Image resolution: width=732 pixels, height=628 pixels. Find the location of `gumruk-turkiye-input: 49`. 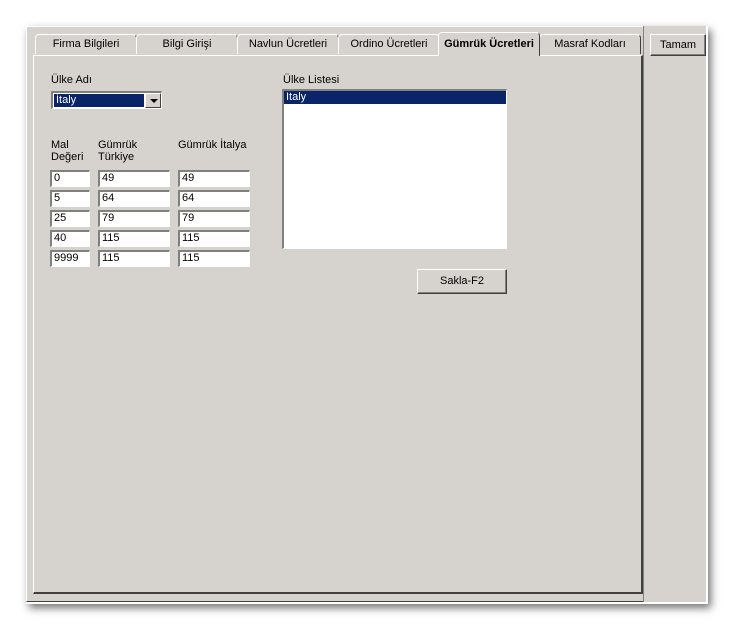

gumruk-turkiye-input: 49 is located at coordinates (134, 178).